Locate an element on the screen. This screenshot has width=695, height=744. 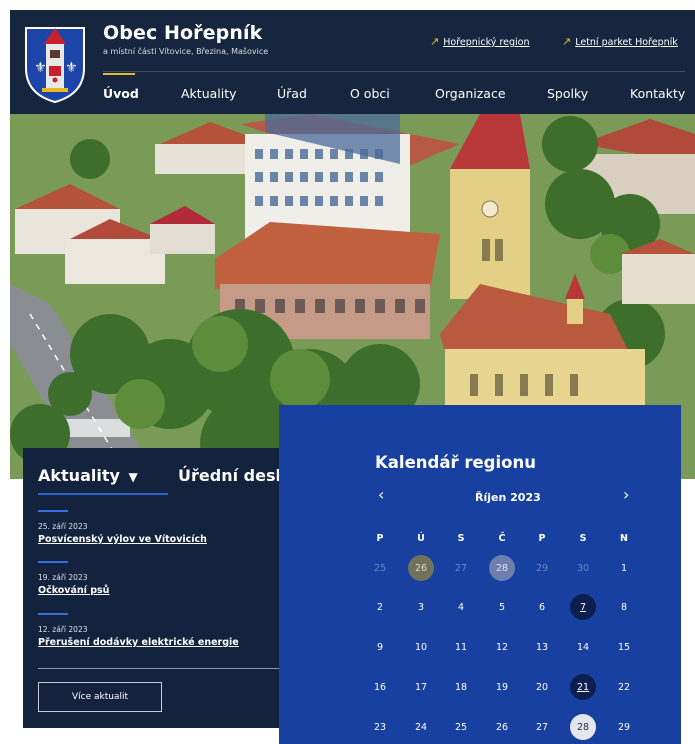
news-headline-link: Posvícenský výlov ve Vítovicích is located at coordinates (122, 539).